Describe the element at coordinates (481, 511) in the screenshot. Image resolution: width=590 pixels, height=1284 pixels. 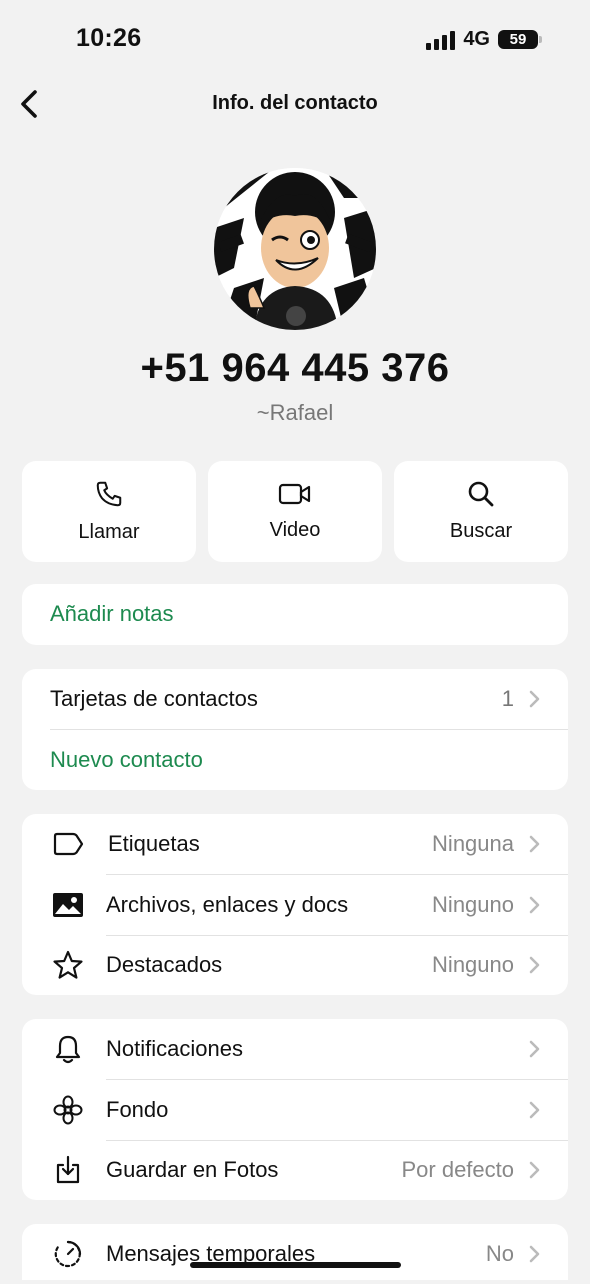
I see `search-button: Buscar` at that location.